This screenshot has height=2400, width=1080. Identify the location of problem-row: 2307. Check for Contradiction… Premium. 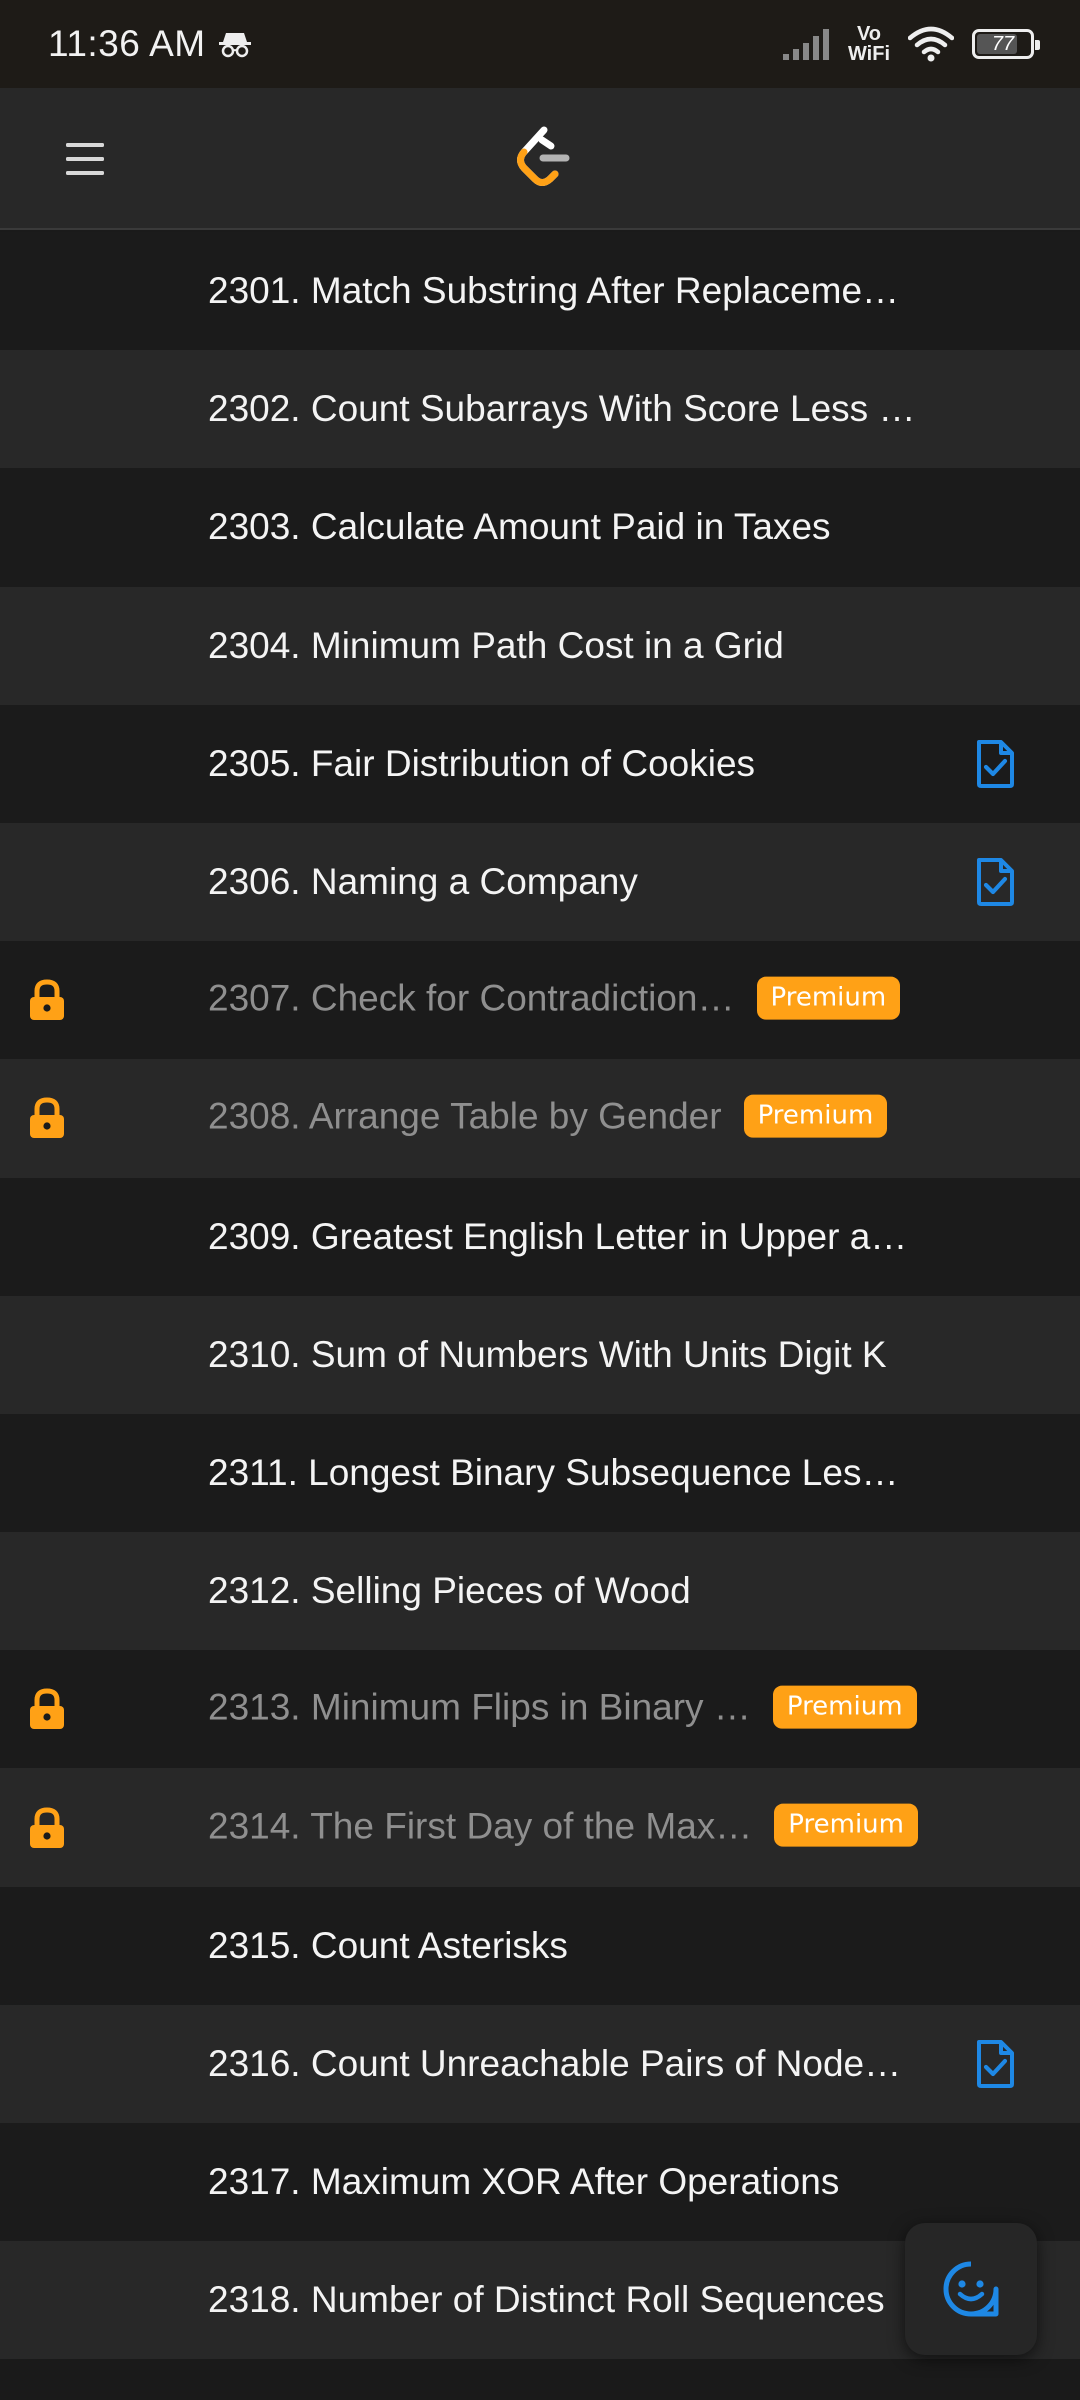
(540, 1000).